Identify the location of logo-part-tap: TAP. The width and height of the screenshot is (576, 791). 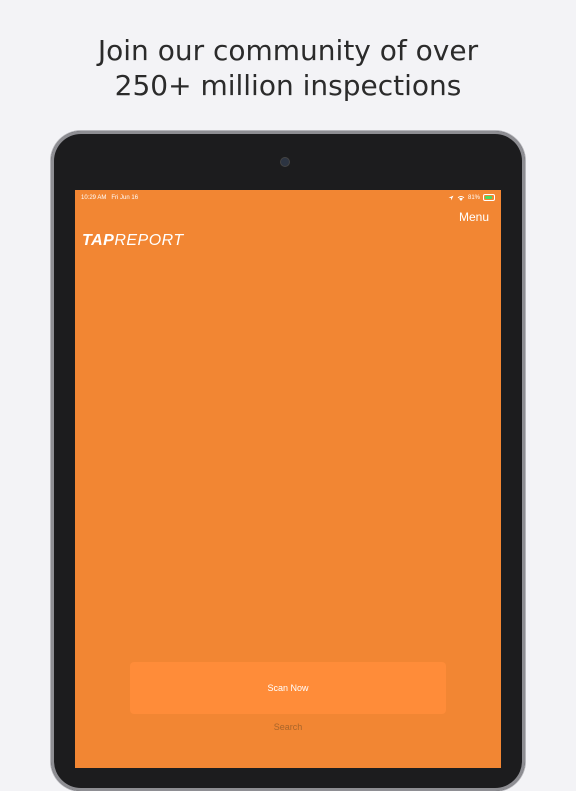
(98, 240).